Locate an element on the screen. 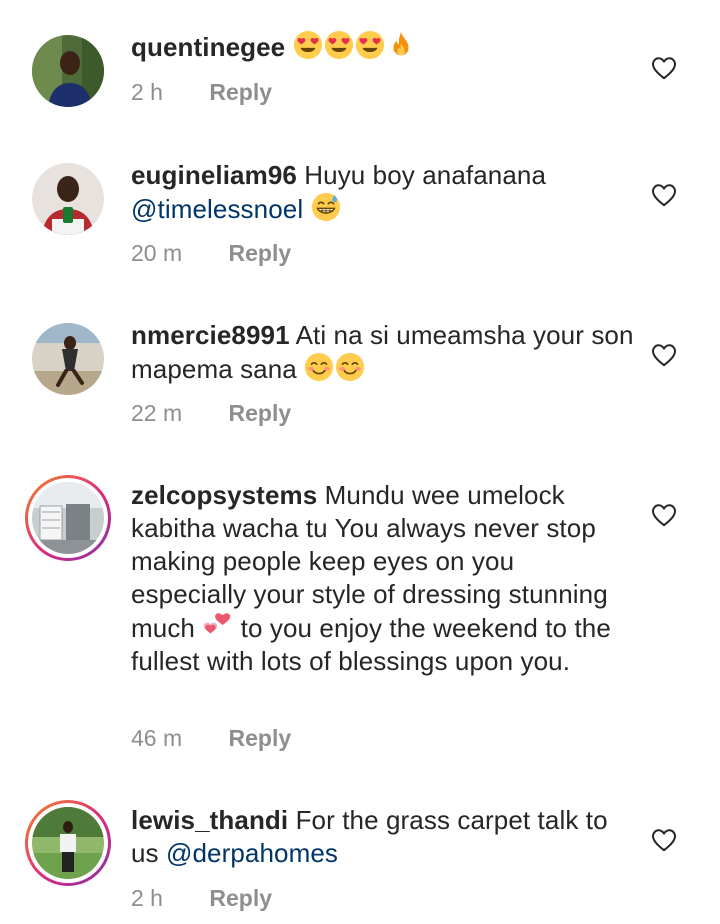 The width and height of the screenshot is (720, 924). comment-meta: 20 m Reply is located at coordinates (211, 253).